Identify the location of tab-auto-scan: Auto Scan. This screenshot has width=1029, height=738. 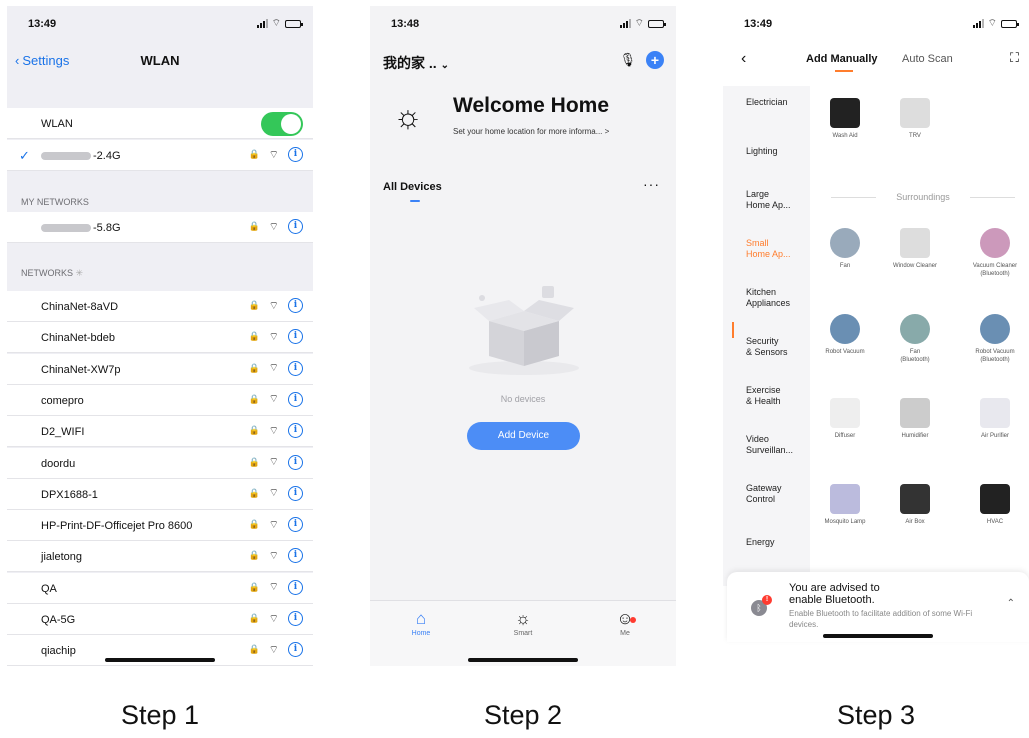
(927, 59).